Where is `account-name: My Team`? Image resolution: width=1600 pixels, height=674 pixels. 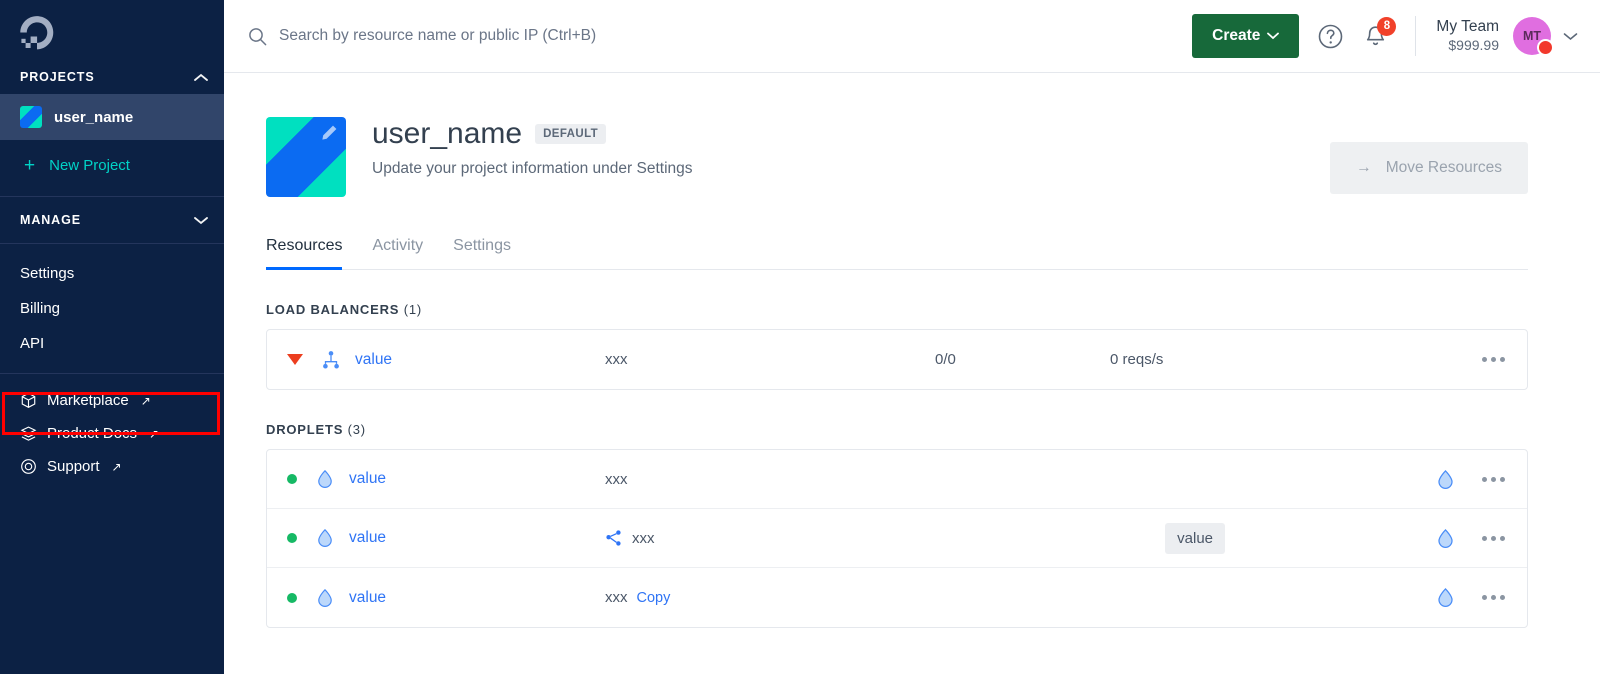
account-name: My Team is located at coordinates (1467, 27).